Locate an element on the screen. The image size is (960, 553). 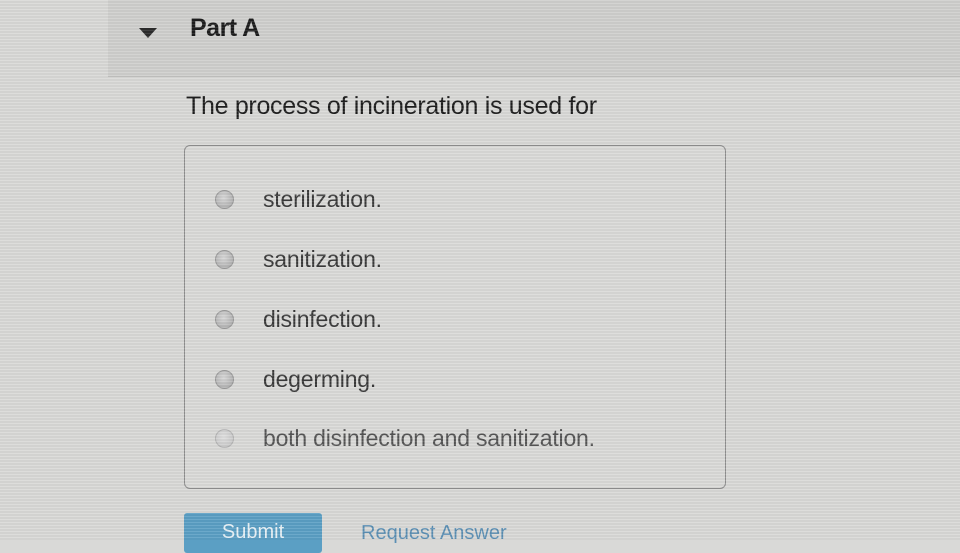
option-degerming: degerming. is located at coordinates (295, 379).